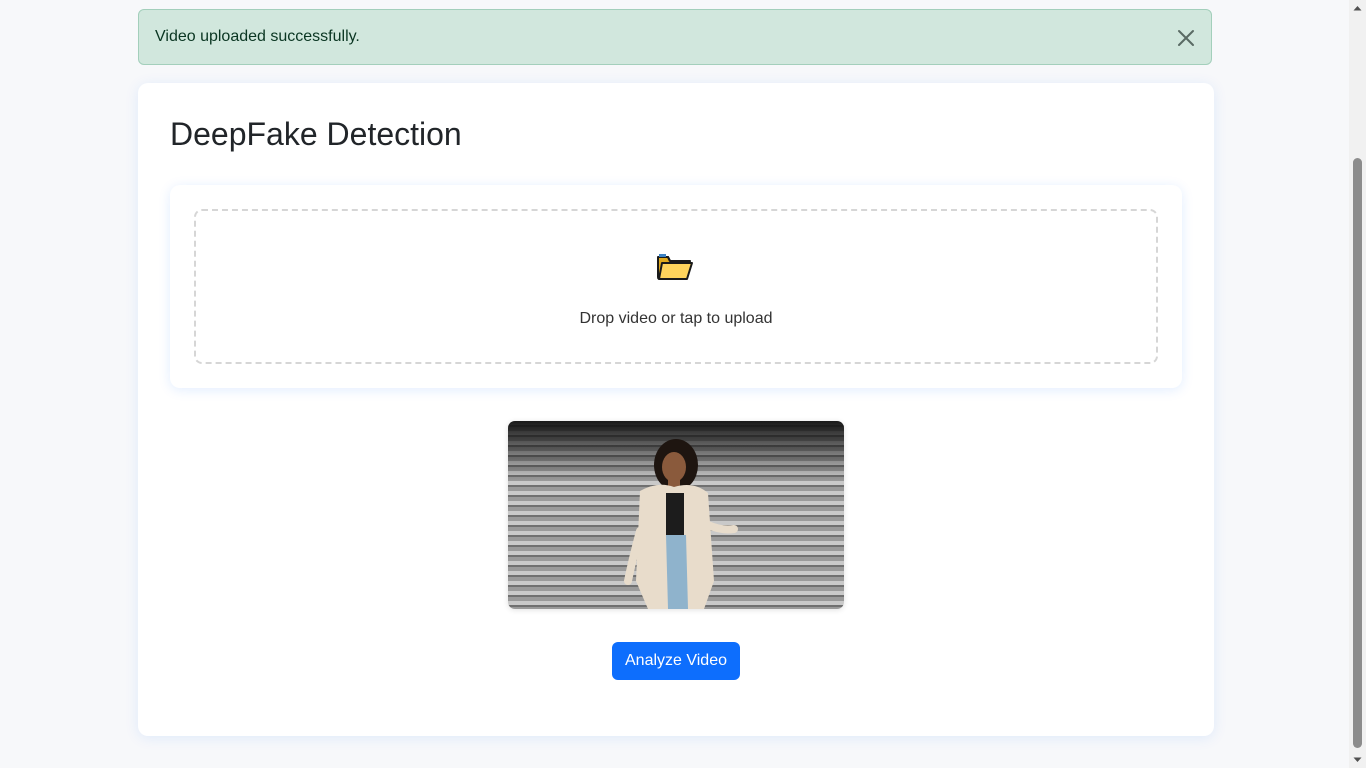  I want to click on close-icon, so click(1186, 38).